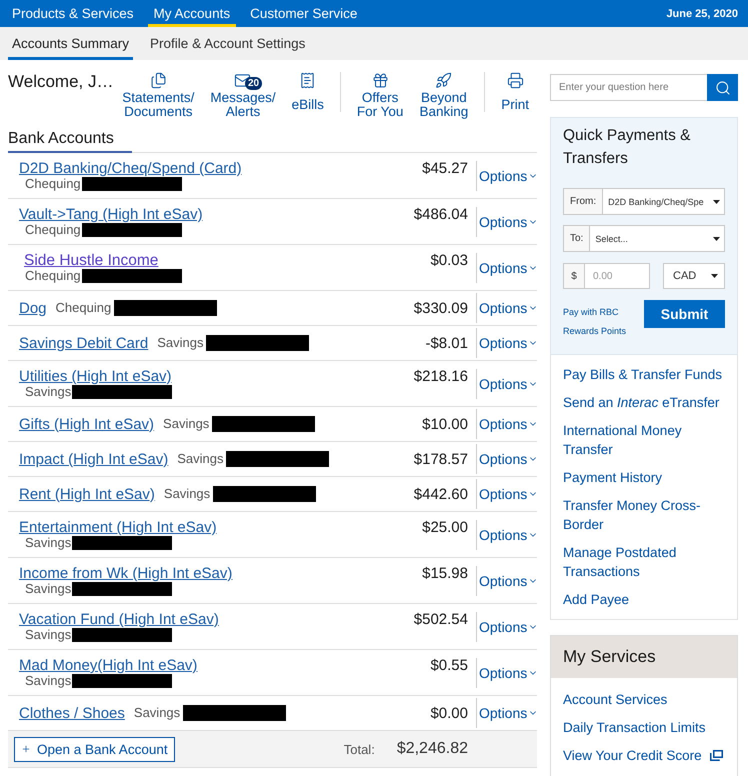 This screenshot has height=776, width=748. What do you see at coordinates (515, 80) in the screenshot?
I see `printer-icon` at bounding box center [515, 80].